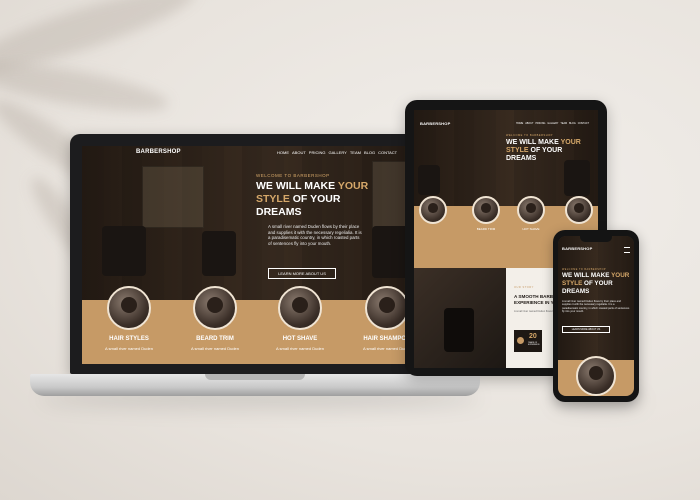  What do you see at coordinates (524, 287) in the screenshot?
I see `about-kicker: OUR STORY` at bounding box center [524, 287].